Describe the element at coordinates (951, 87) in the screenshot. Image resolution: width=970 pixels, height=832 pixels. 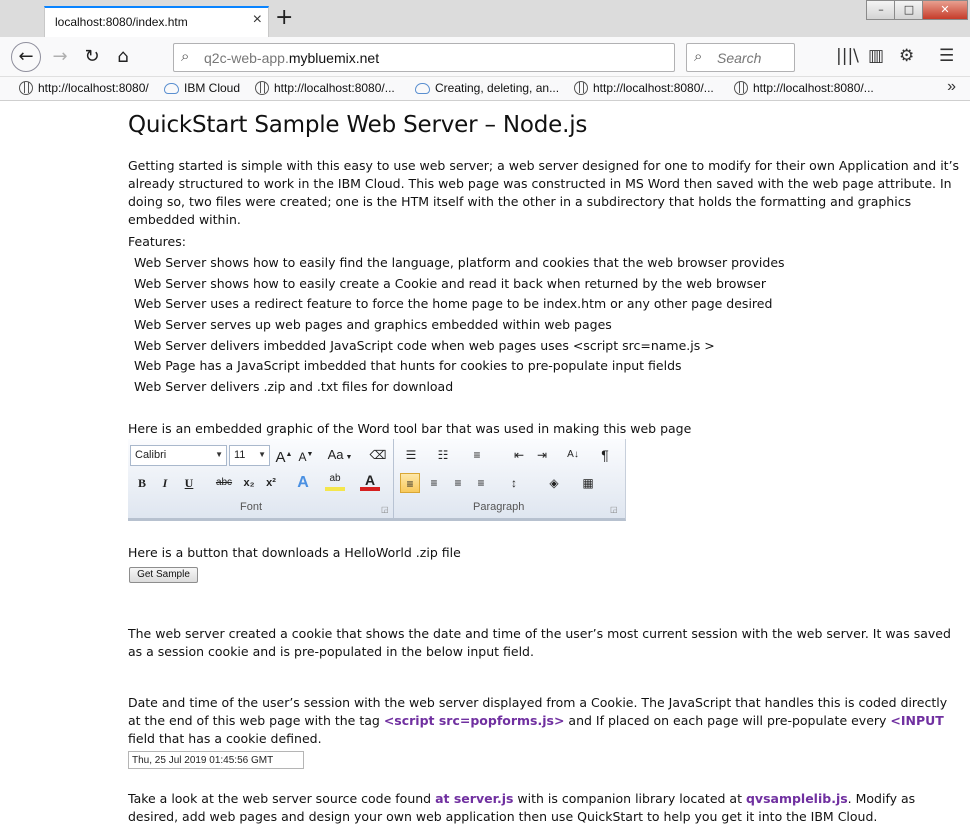
I see `chevron-right-icon: »` at that location.